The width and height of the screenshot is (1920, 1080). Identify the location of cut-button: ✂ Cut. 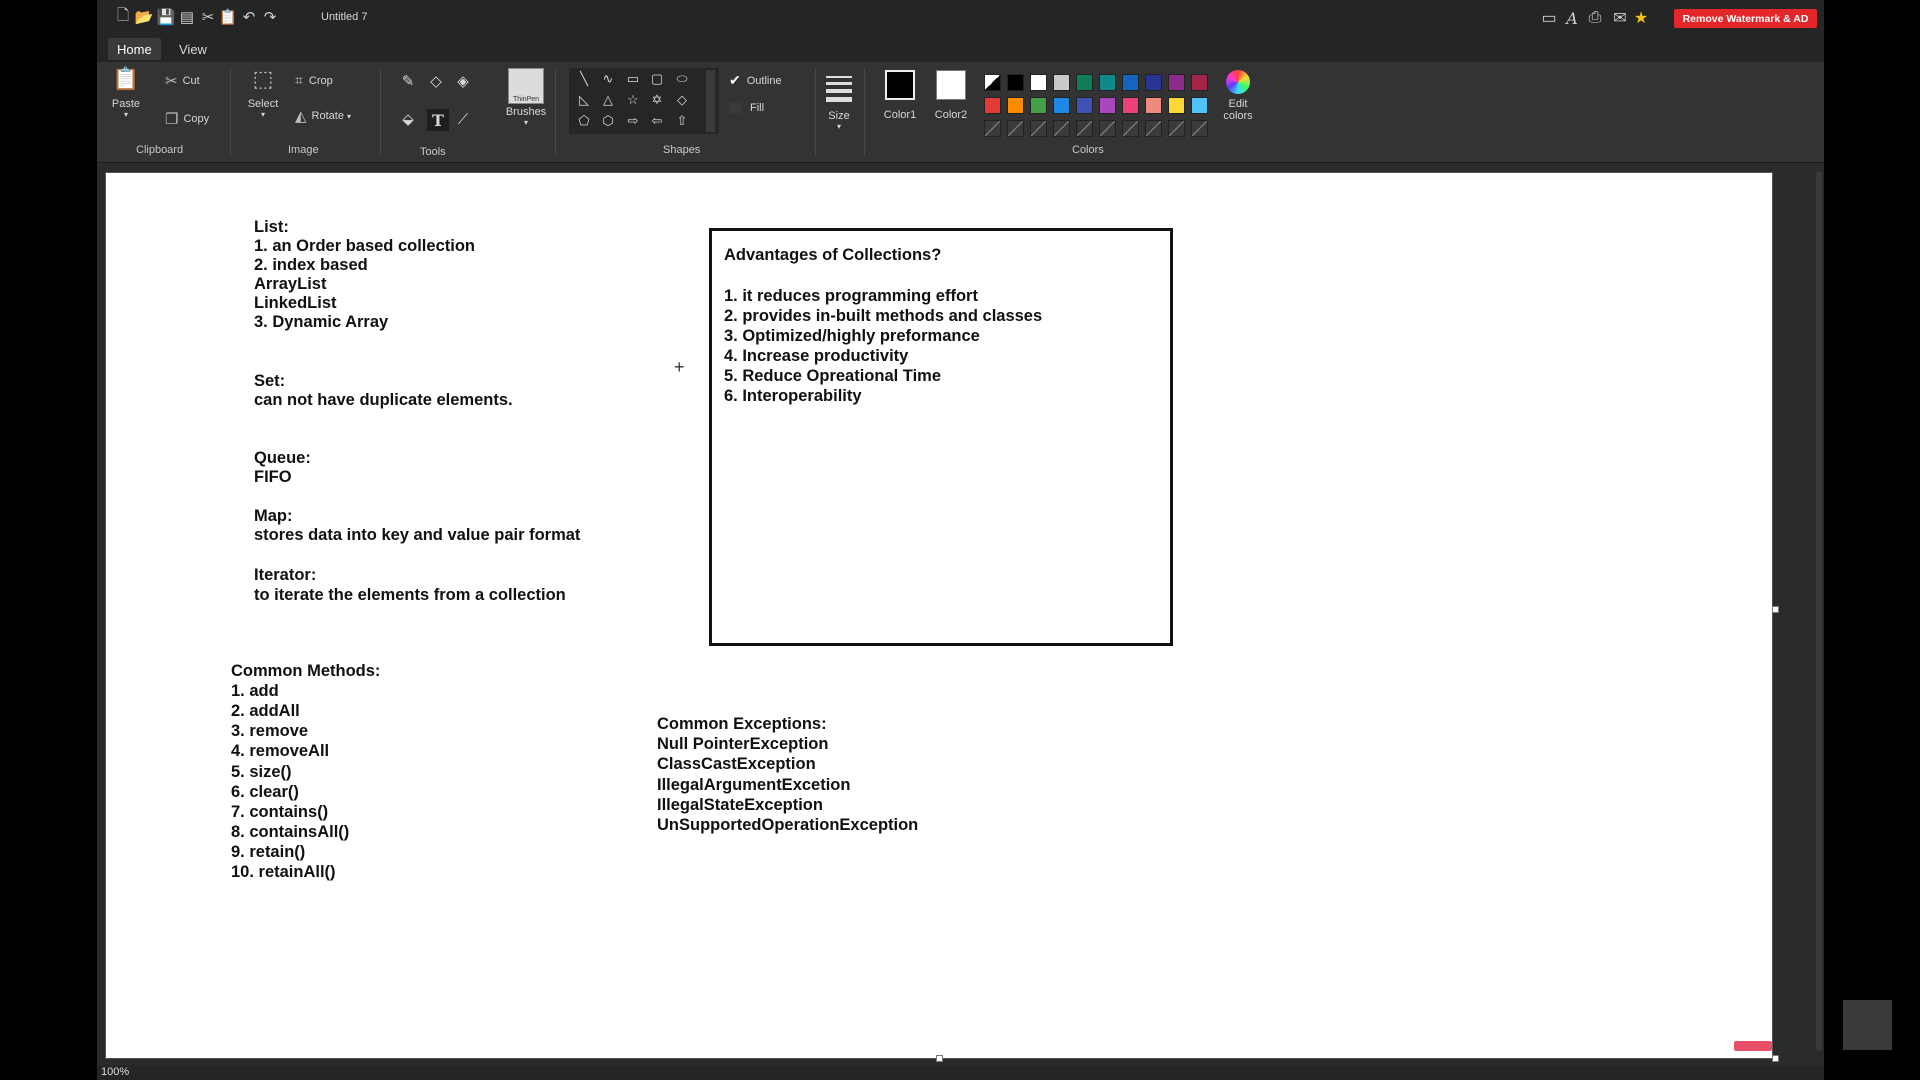
(182, 81).